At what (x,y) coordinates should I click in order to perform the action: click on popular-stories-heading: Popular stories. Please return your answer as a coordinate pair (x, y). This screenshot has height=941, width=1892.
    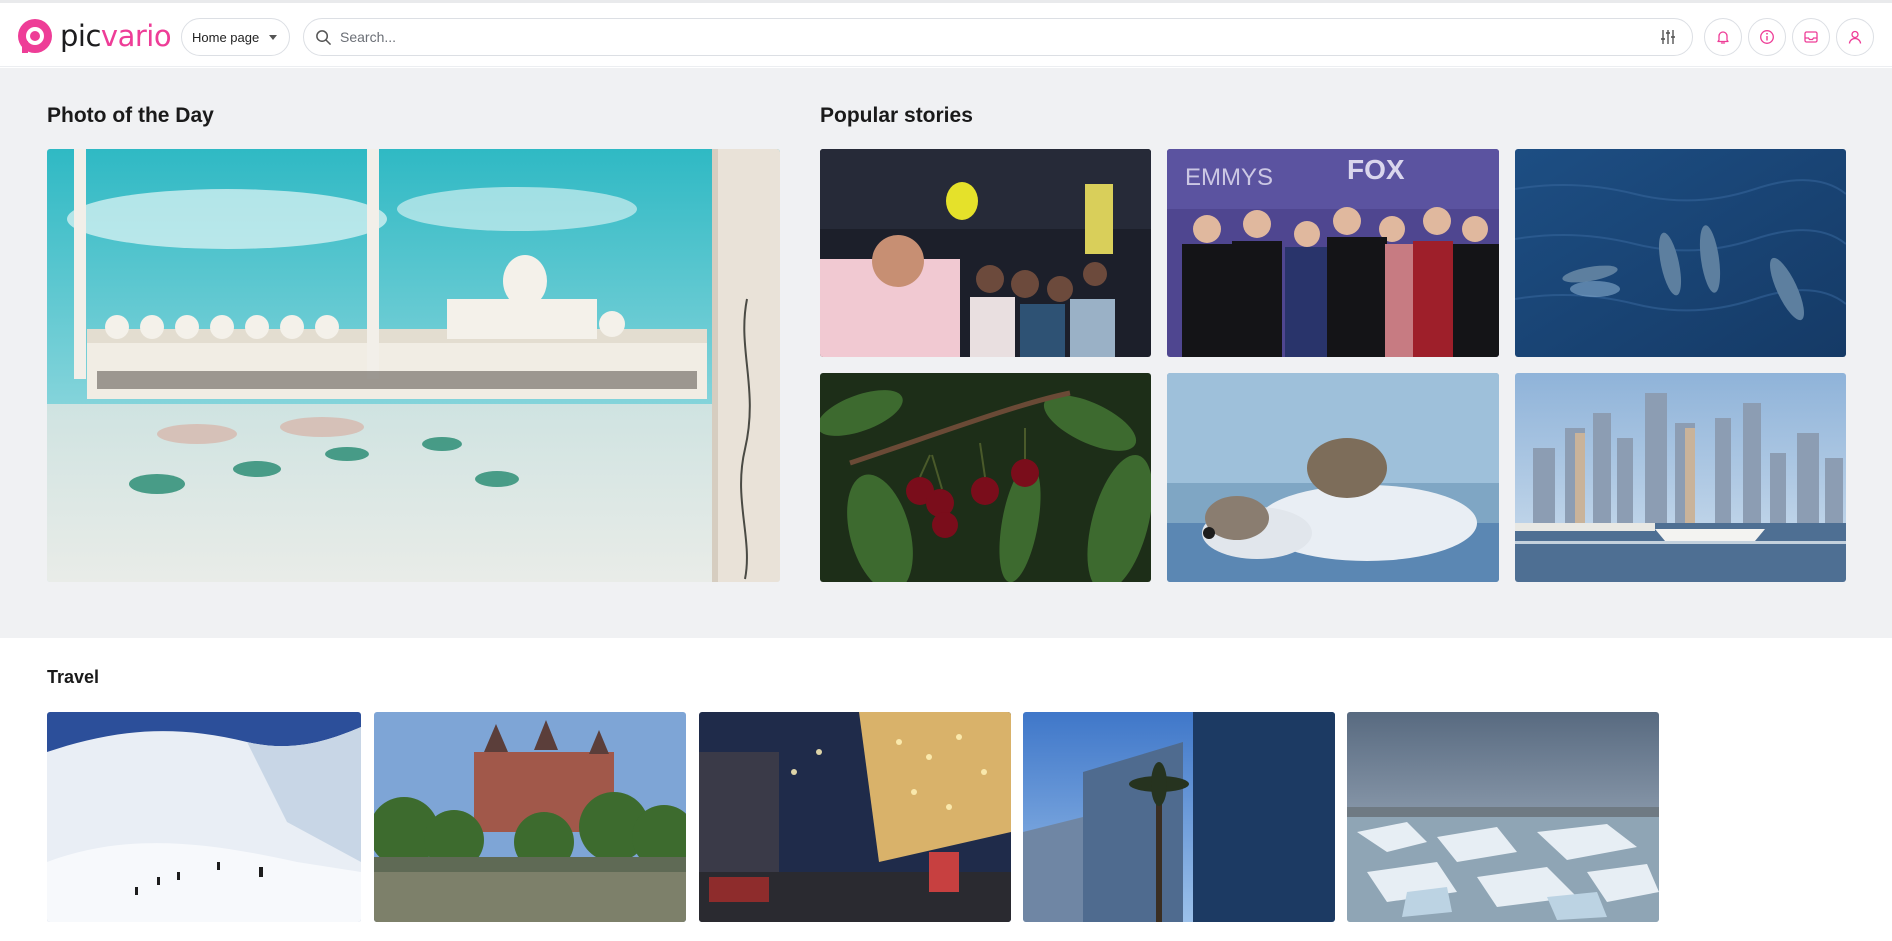
    Looking at the image, I should click on (896, 115).